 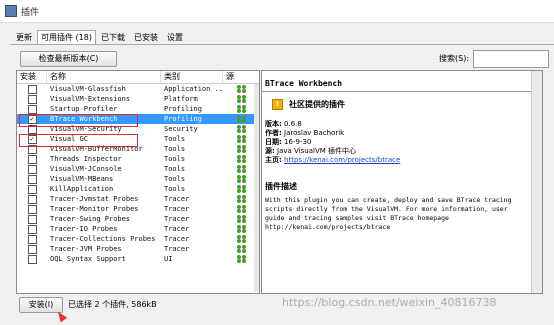 I want to click on header-category: 类别, so click(x=192, y=77).